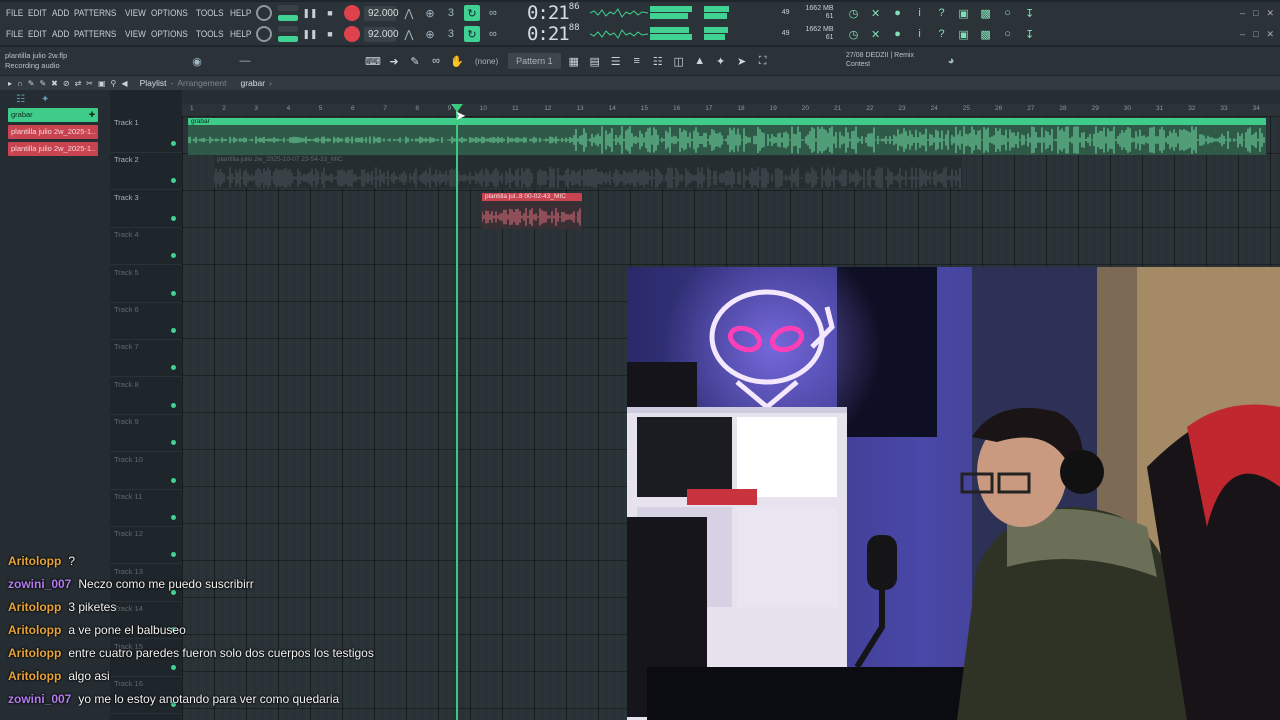 This screenshot has height=720, width=1280. What do you see at coordinates (60, 34) in the screenshot?
I see `menu-add-2: ADD` at bounding box center [60, 34].